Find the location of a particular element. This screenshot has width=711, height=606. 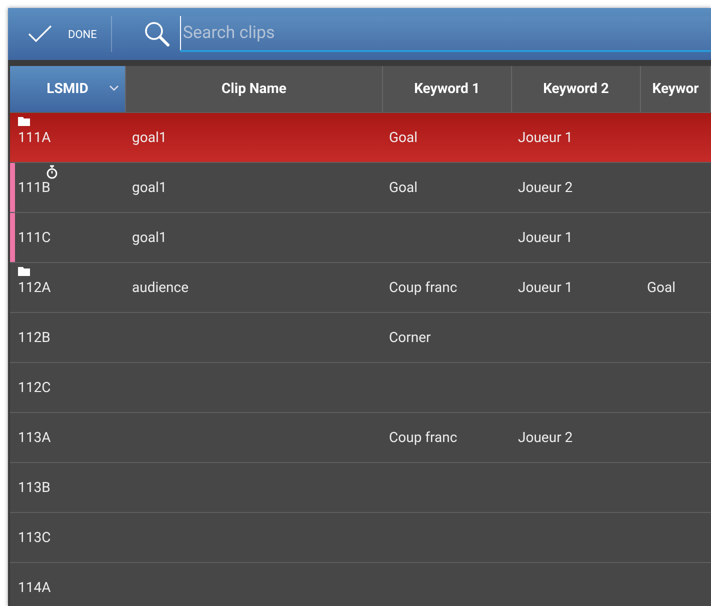

table-cell: 114A is located at coordinates (68, 584).